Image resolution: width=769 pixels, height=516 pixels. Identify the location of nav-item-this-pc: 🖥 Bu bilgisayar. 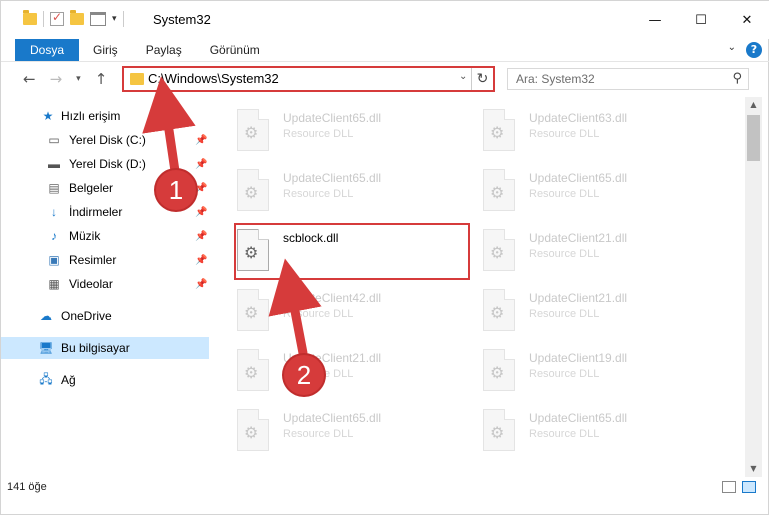
(105, 348).